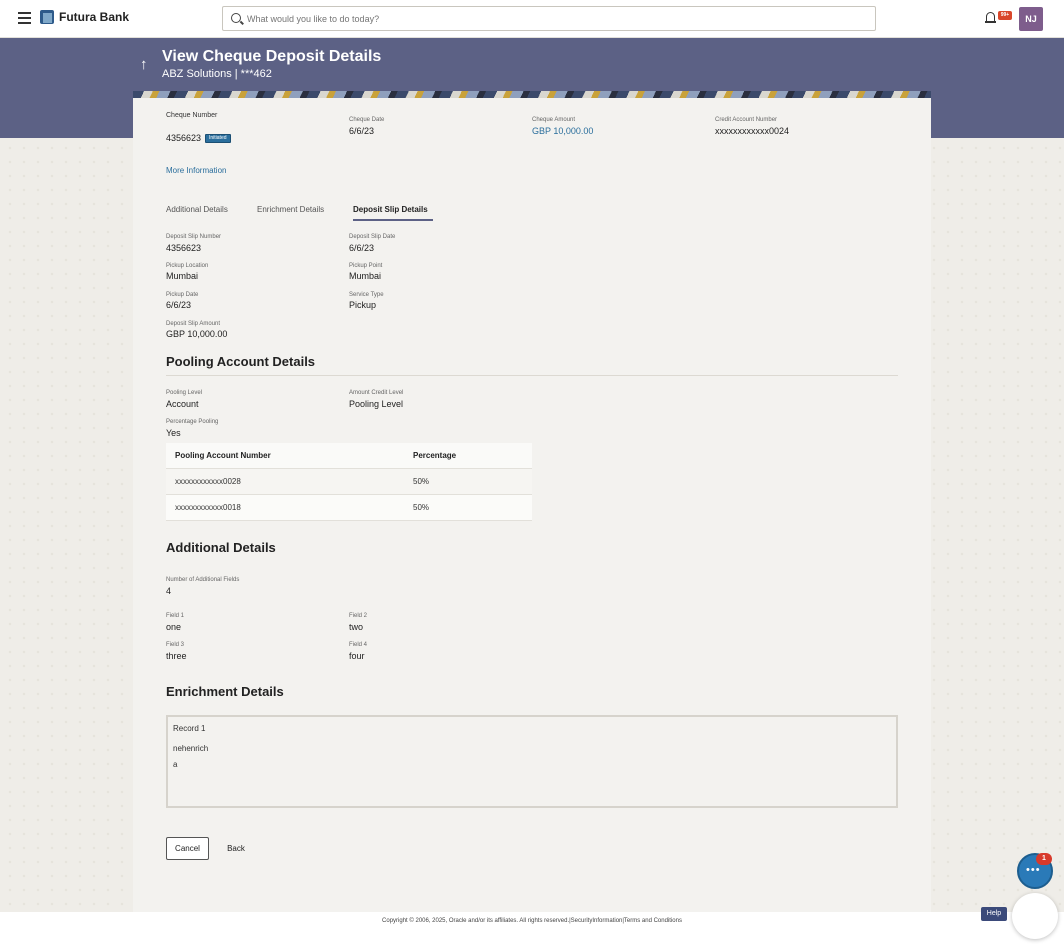 This screenshot has height=944, width=1064. Describe the element at coordinates (193, 324) in the screenshot. I see `deposit-slip-amount-label: Deposit Slip Amount` at that location.